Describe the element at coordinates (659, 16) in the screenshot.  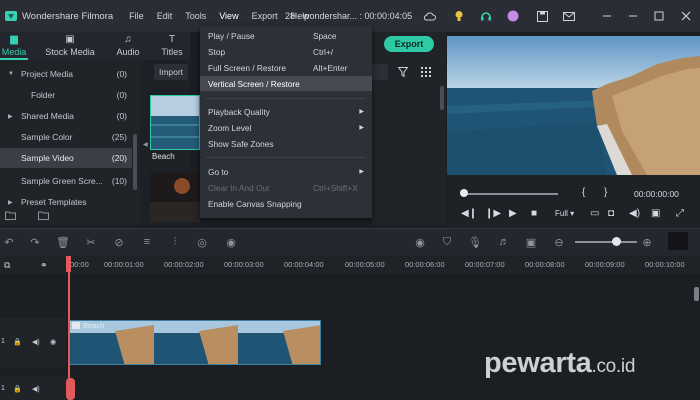
I see `maximize-icon` at that location.